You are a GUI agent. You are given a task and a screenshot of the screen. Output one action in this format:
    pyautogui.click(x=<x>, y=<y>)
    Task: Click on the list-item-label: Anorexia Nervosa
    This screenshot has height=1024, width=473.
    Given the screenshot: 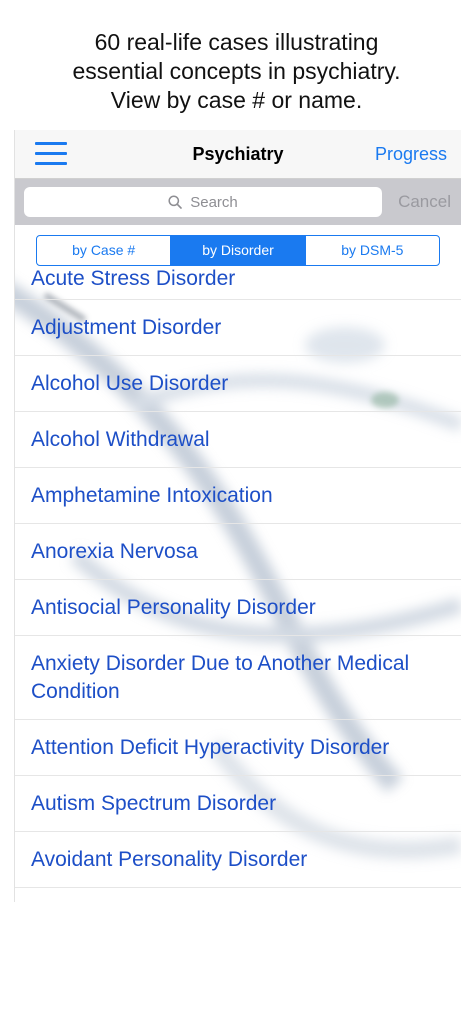 What is the action you would take?
    pyautogui.click(x=114, y=551)
    